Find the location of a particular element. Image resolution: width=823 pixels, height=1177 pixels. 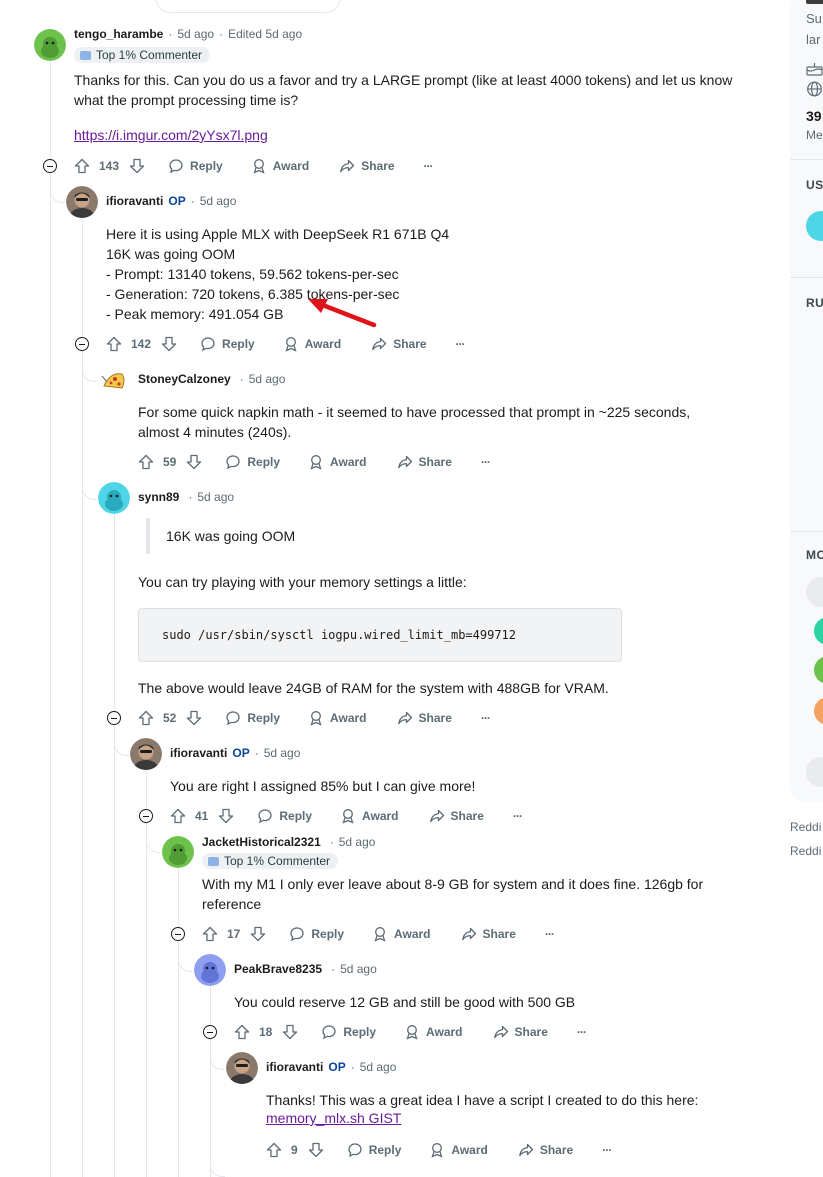

username: JacketHistorical2321 is located at coordinates (261, 842).